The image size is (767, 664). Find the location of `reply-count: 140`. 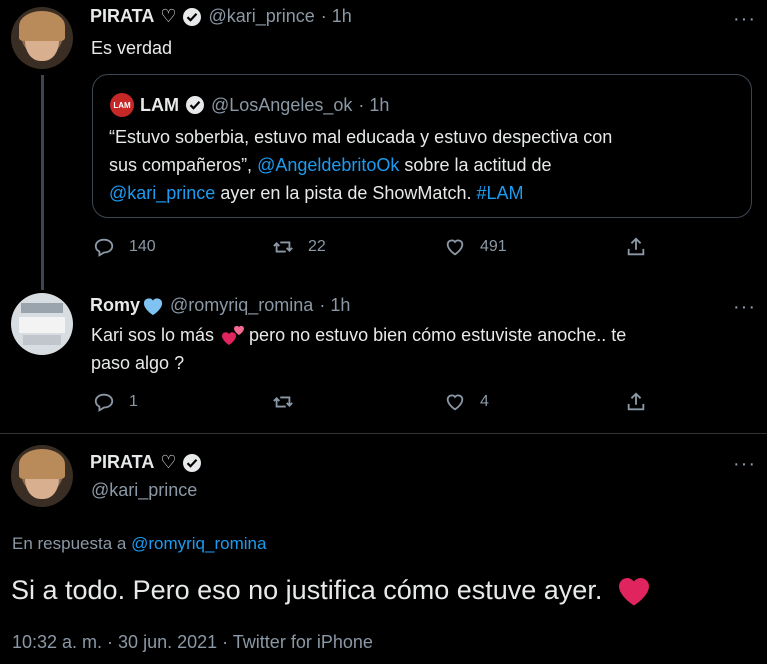

reply-count: 140 is located at coordinates (142, 246).